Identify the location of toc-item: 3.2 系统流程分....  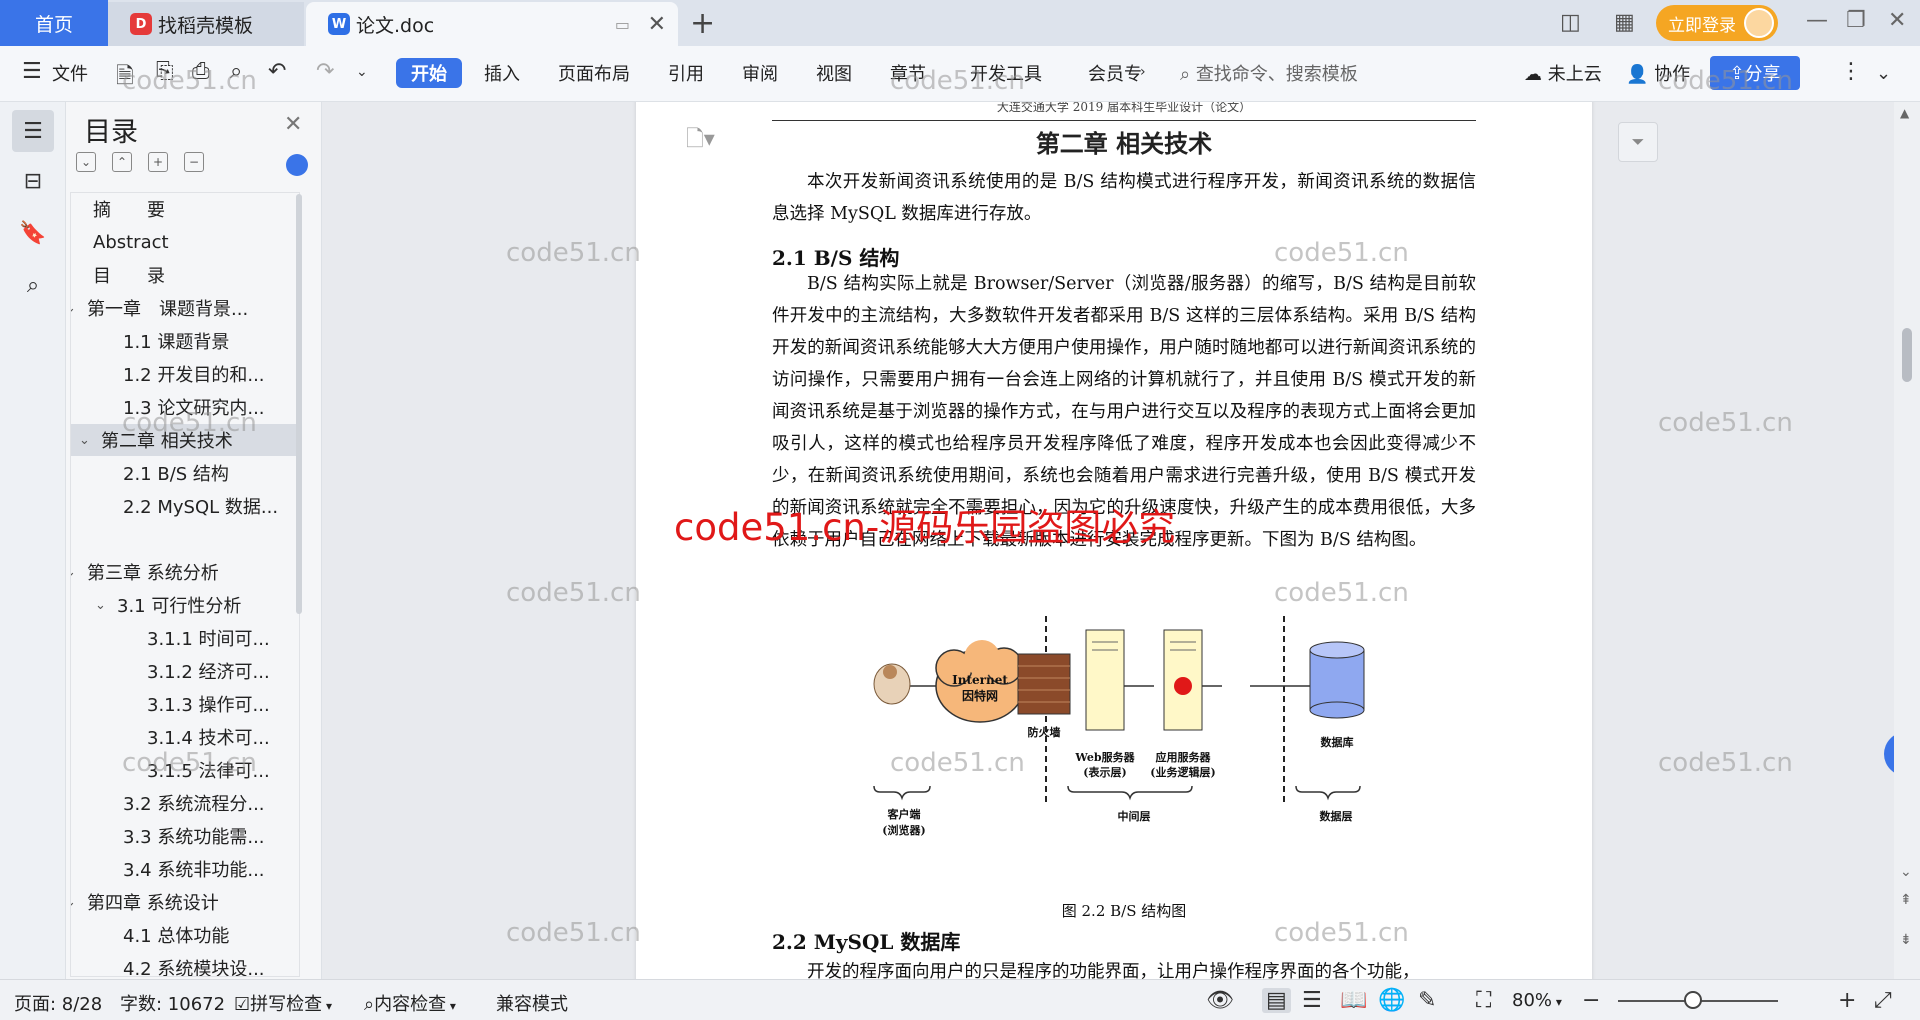
(194, 803).